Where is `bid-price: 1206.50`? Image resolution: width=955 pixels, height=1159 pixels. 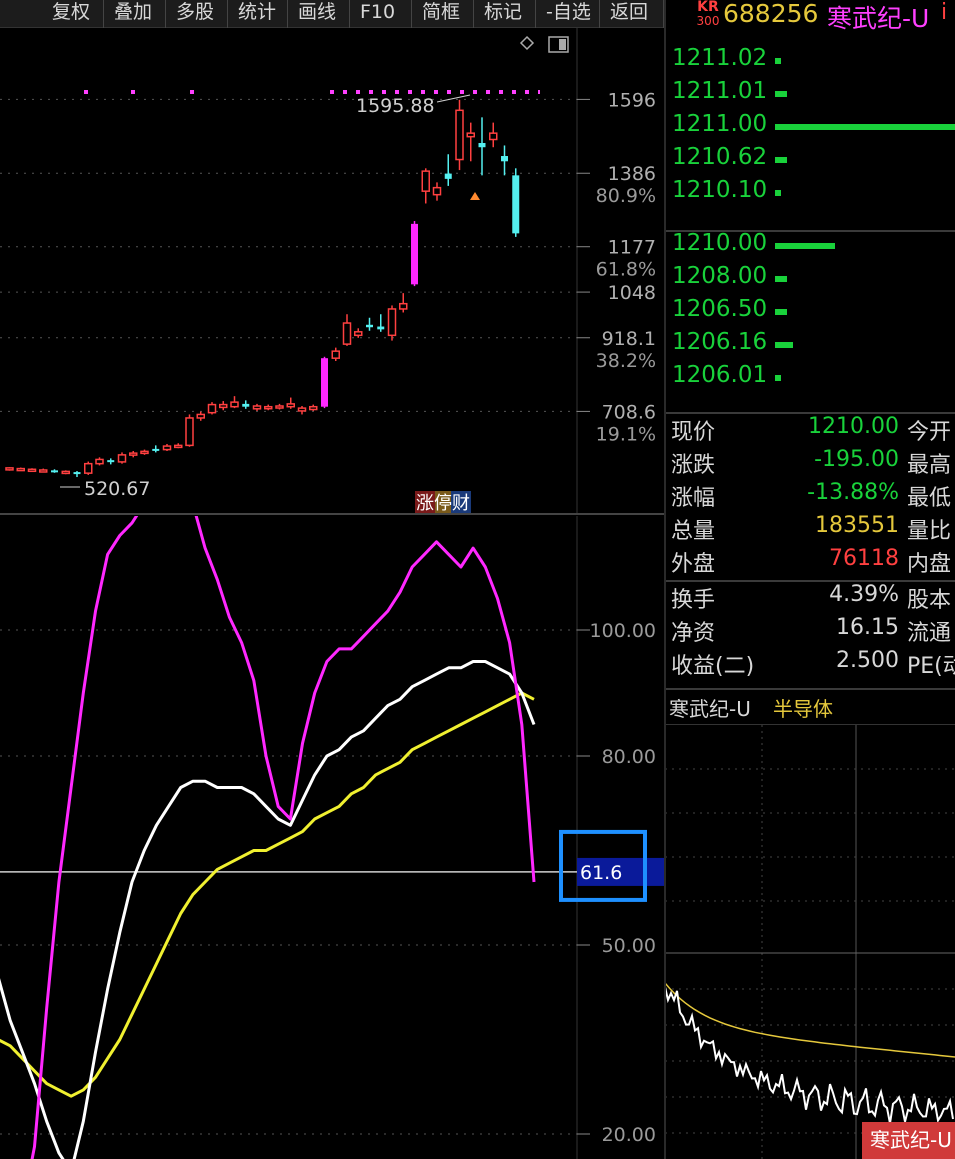
bid-price: 1206.50 is located at coordinates (720, 309).